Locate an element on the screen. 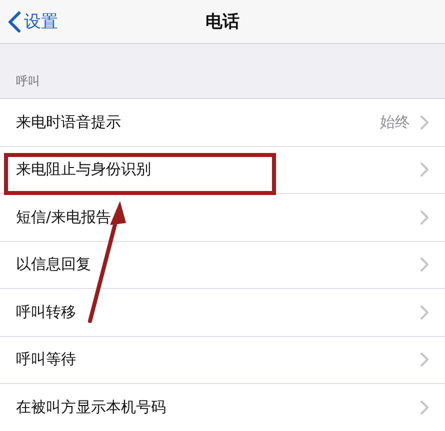 The width and height of the screenshot is (445, 431). back-chevron-icon is located at coordinates (14, 21).